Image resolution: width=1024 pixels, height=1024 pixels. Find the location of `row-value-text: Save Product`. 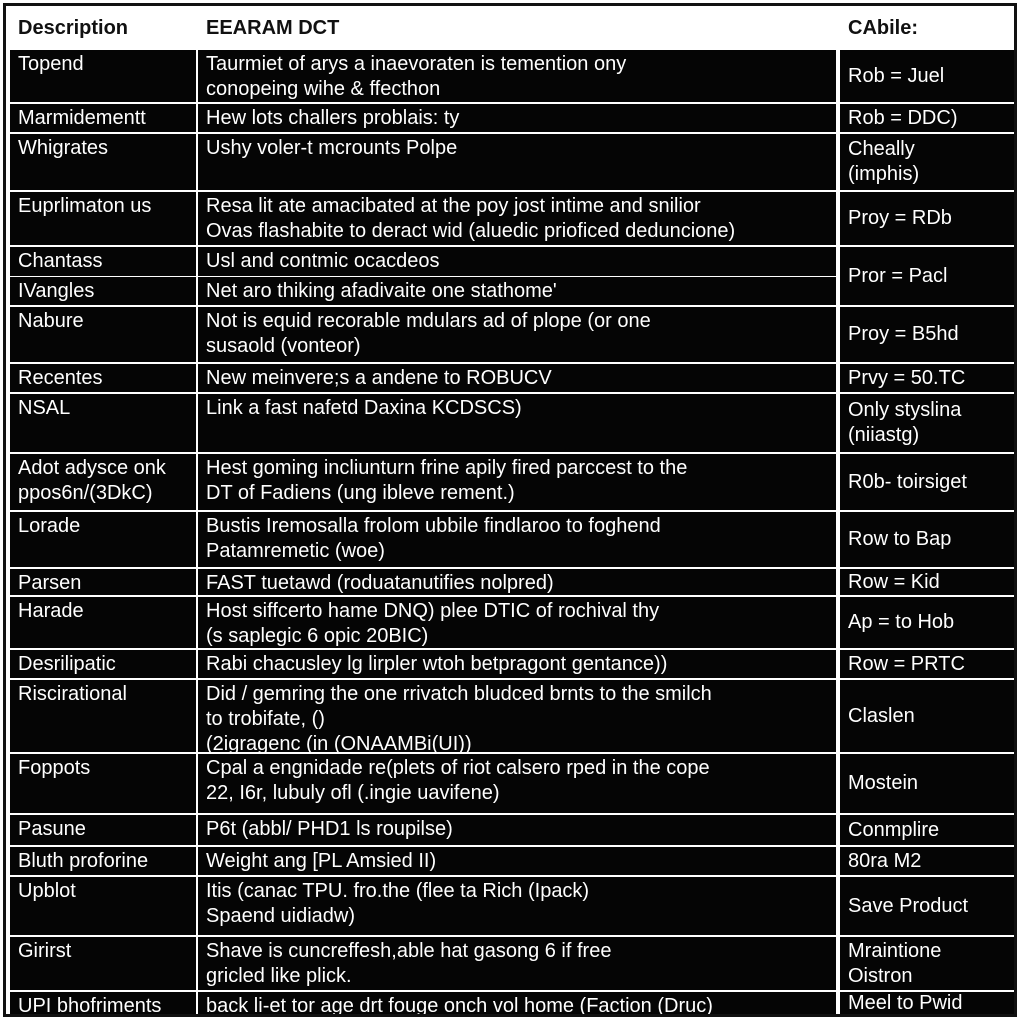

row-value-text: Save Product is located at coordinates (908, 905).